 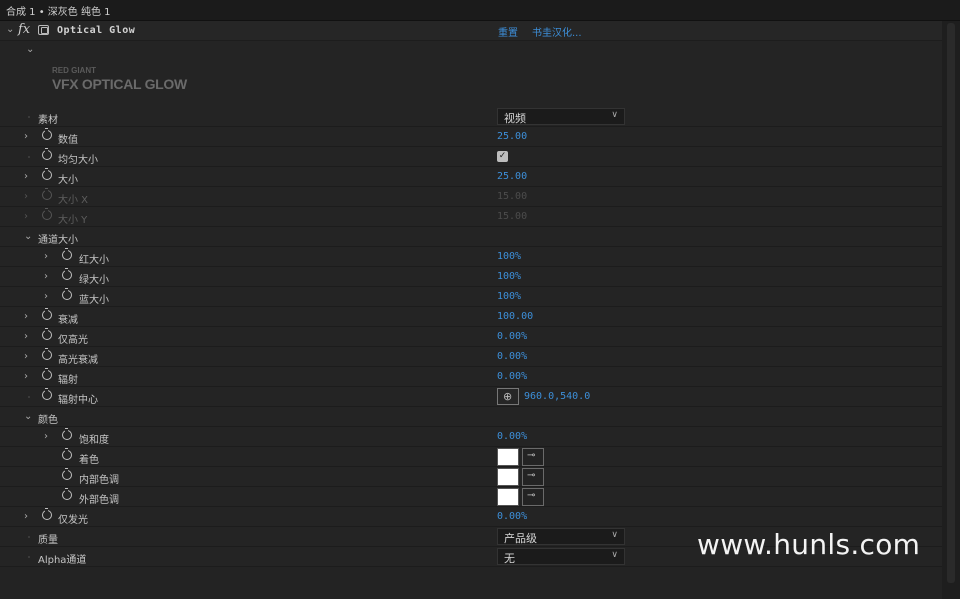 What do you see at coordinates (471, 417) in the screenshot?
I see `param-group-color: ⌄ 颜色` at bounding box center [471, 417].